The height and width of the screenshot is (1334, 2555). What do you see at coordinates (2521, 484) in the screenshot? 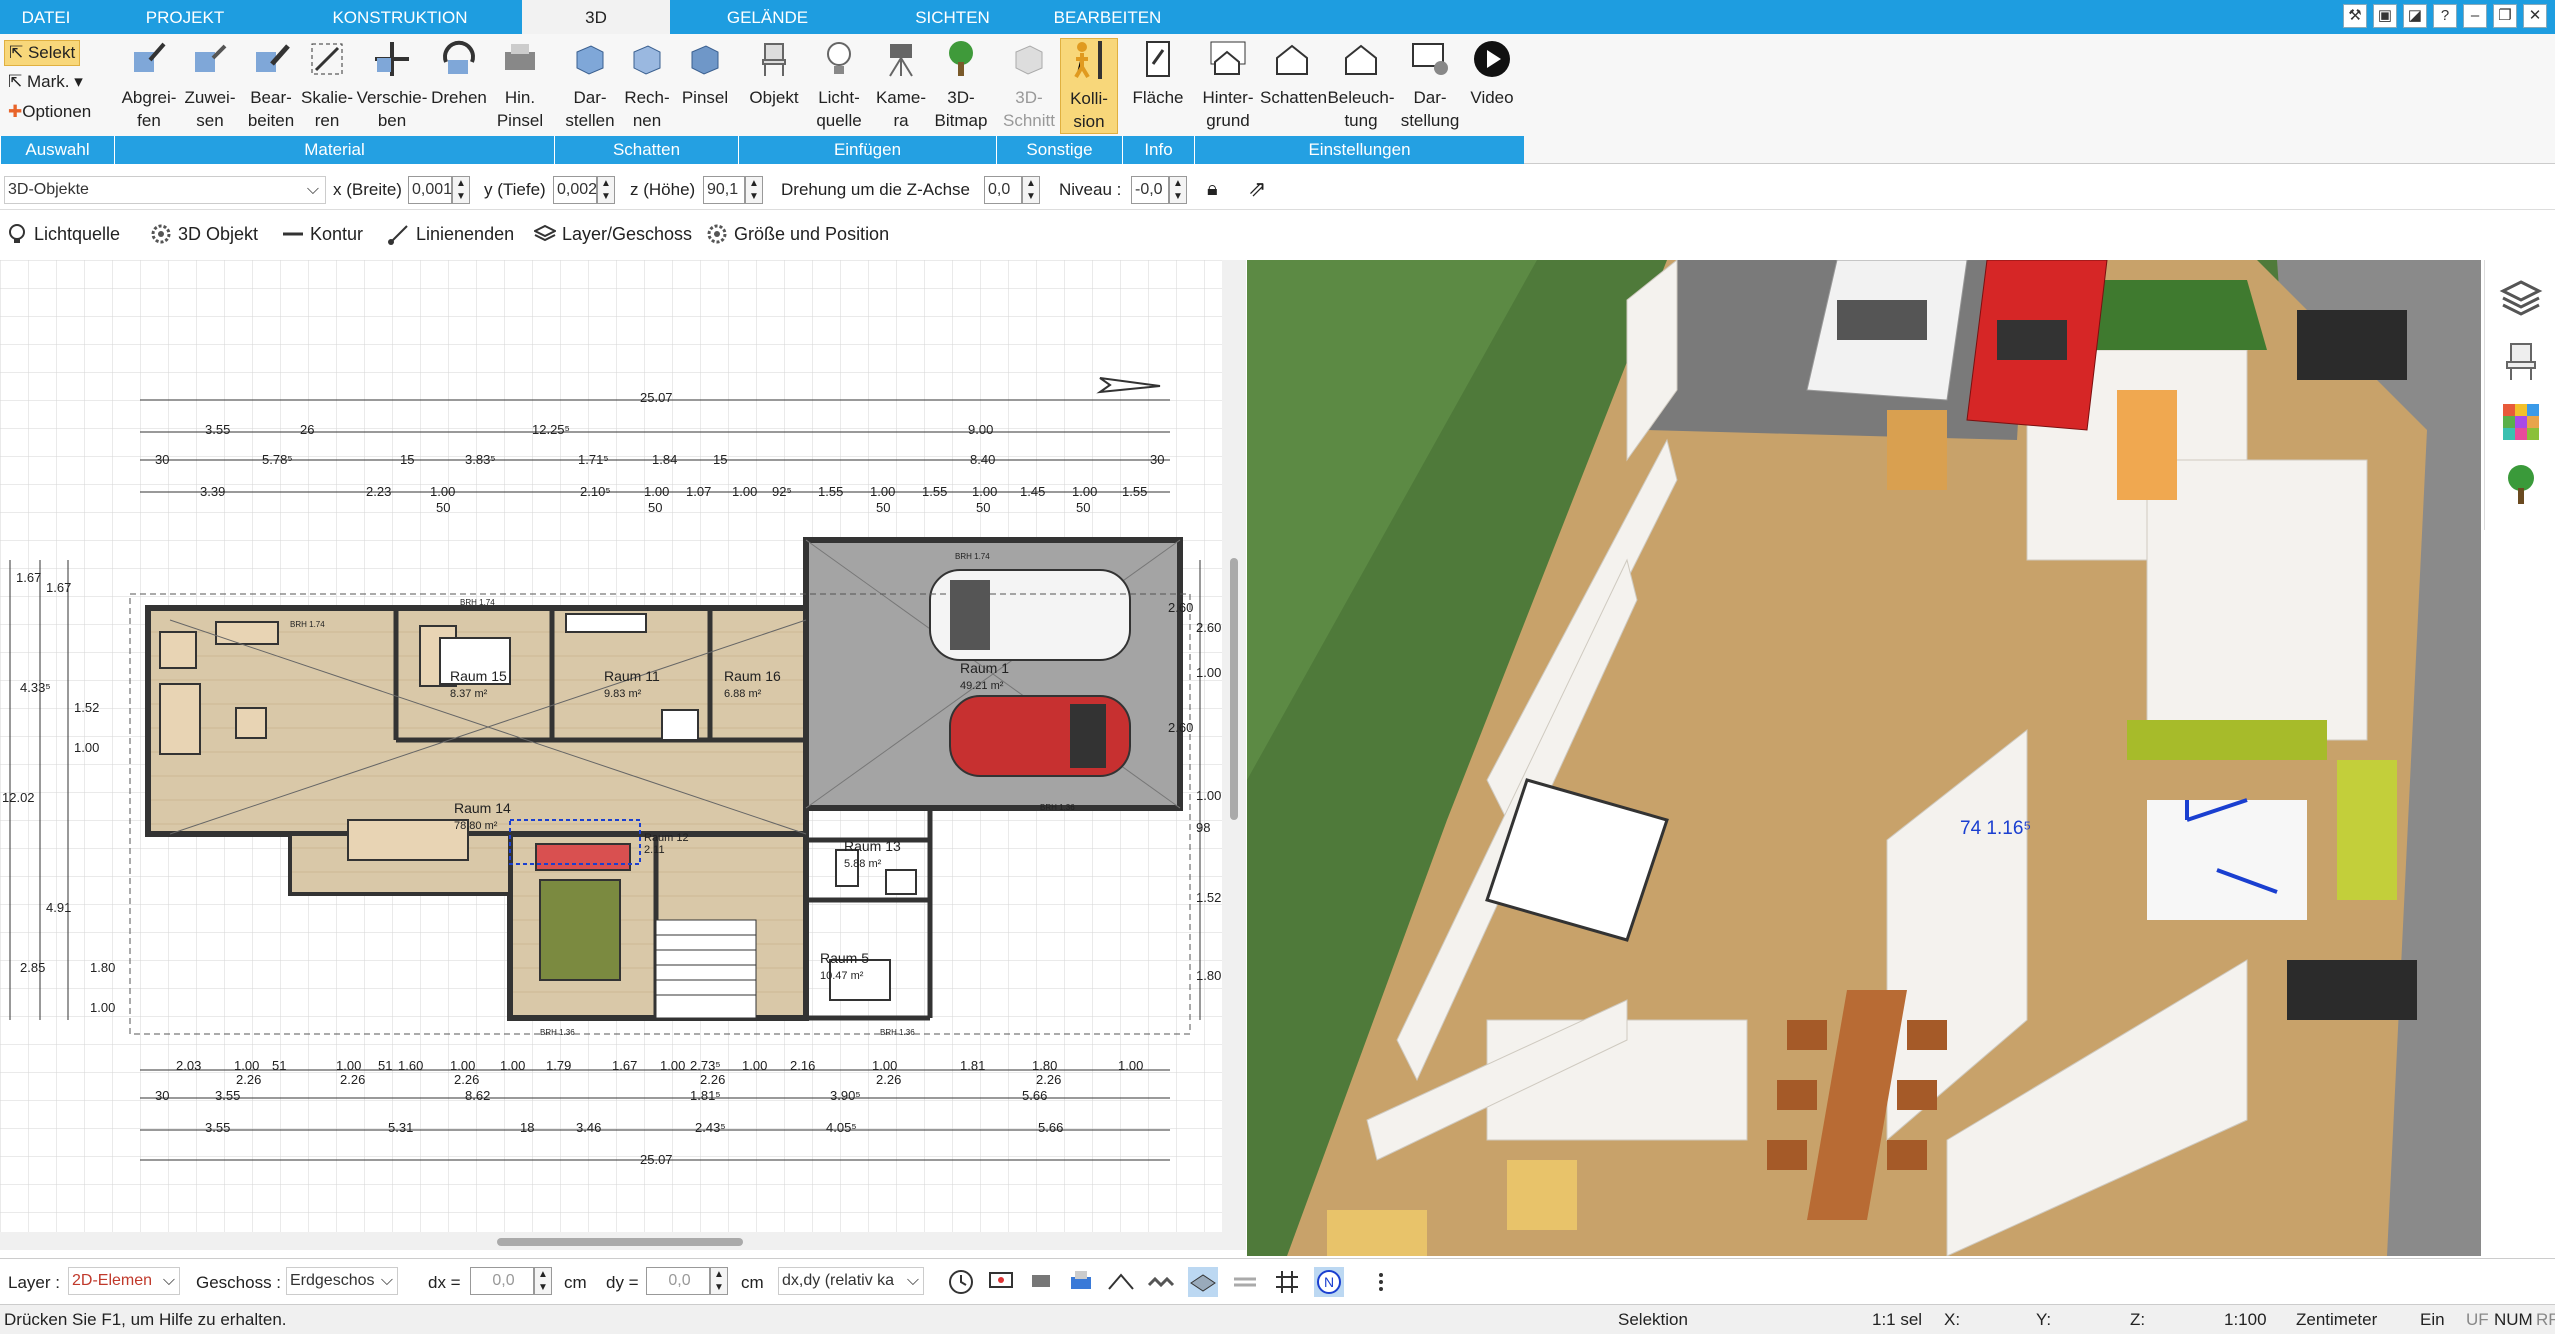
I see `tree-icon` at bounding box center [2521, 484].